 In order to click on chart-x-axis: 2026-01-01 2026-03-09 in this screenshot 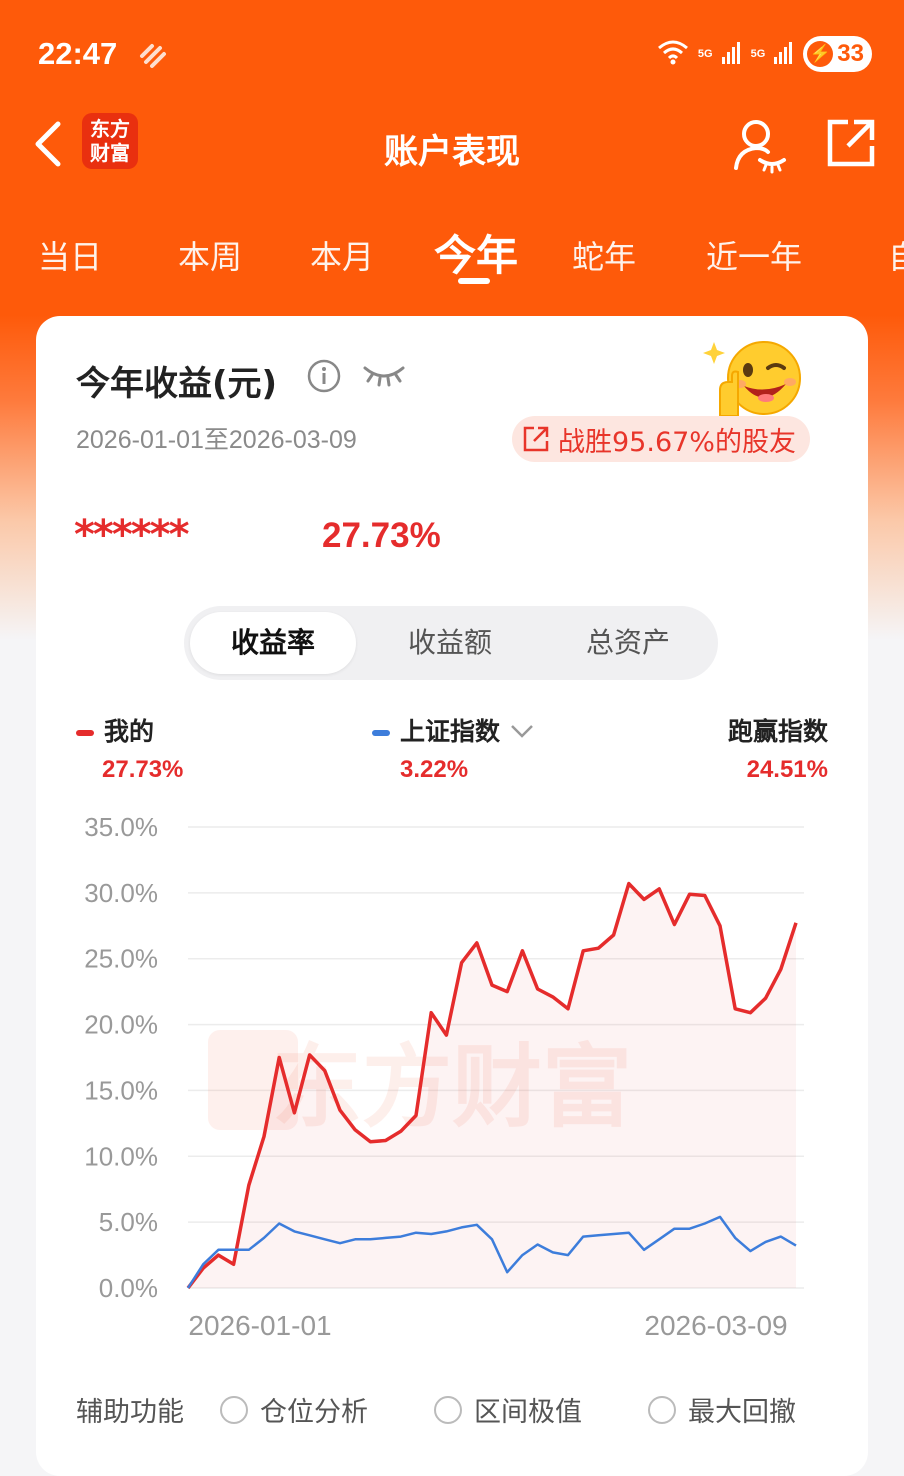, I will do `click(487, 1325)`.